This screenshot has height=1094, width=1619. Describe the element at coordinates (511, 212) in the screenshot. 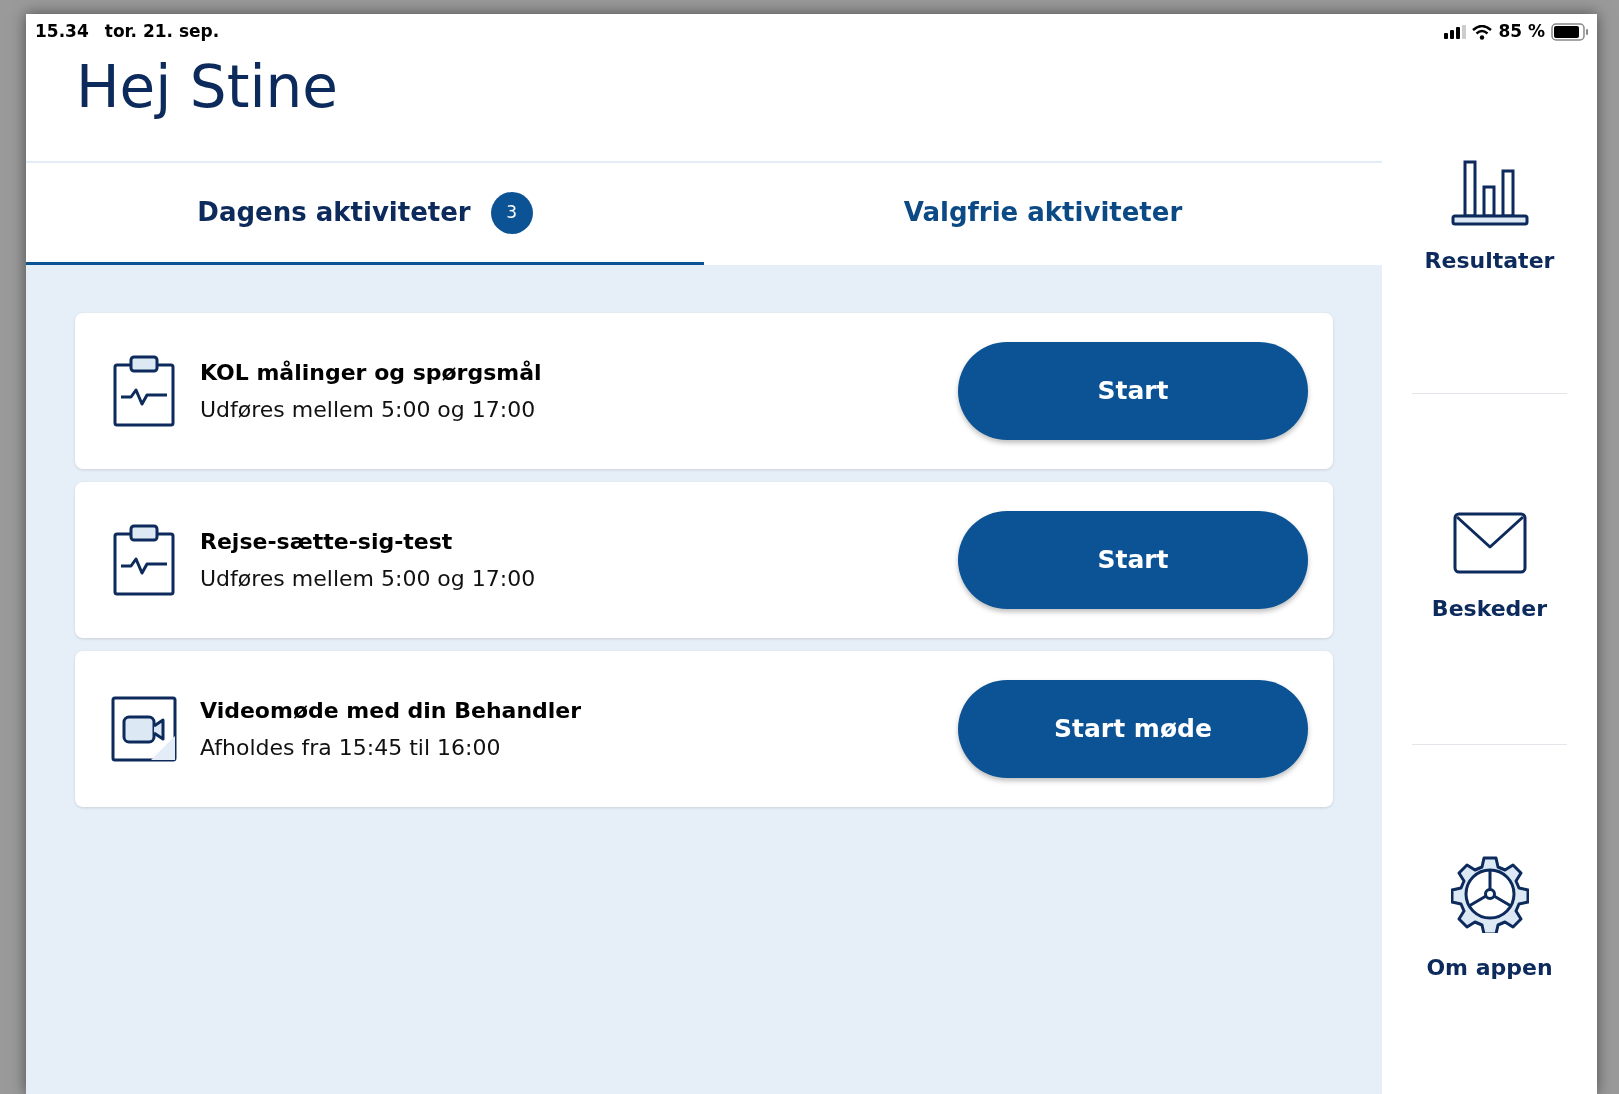

I see `count-badge: 3` at that location.